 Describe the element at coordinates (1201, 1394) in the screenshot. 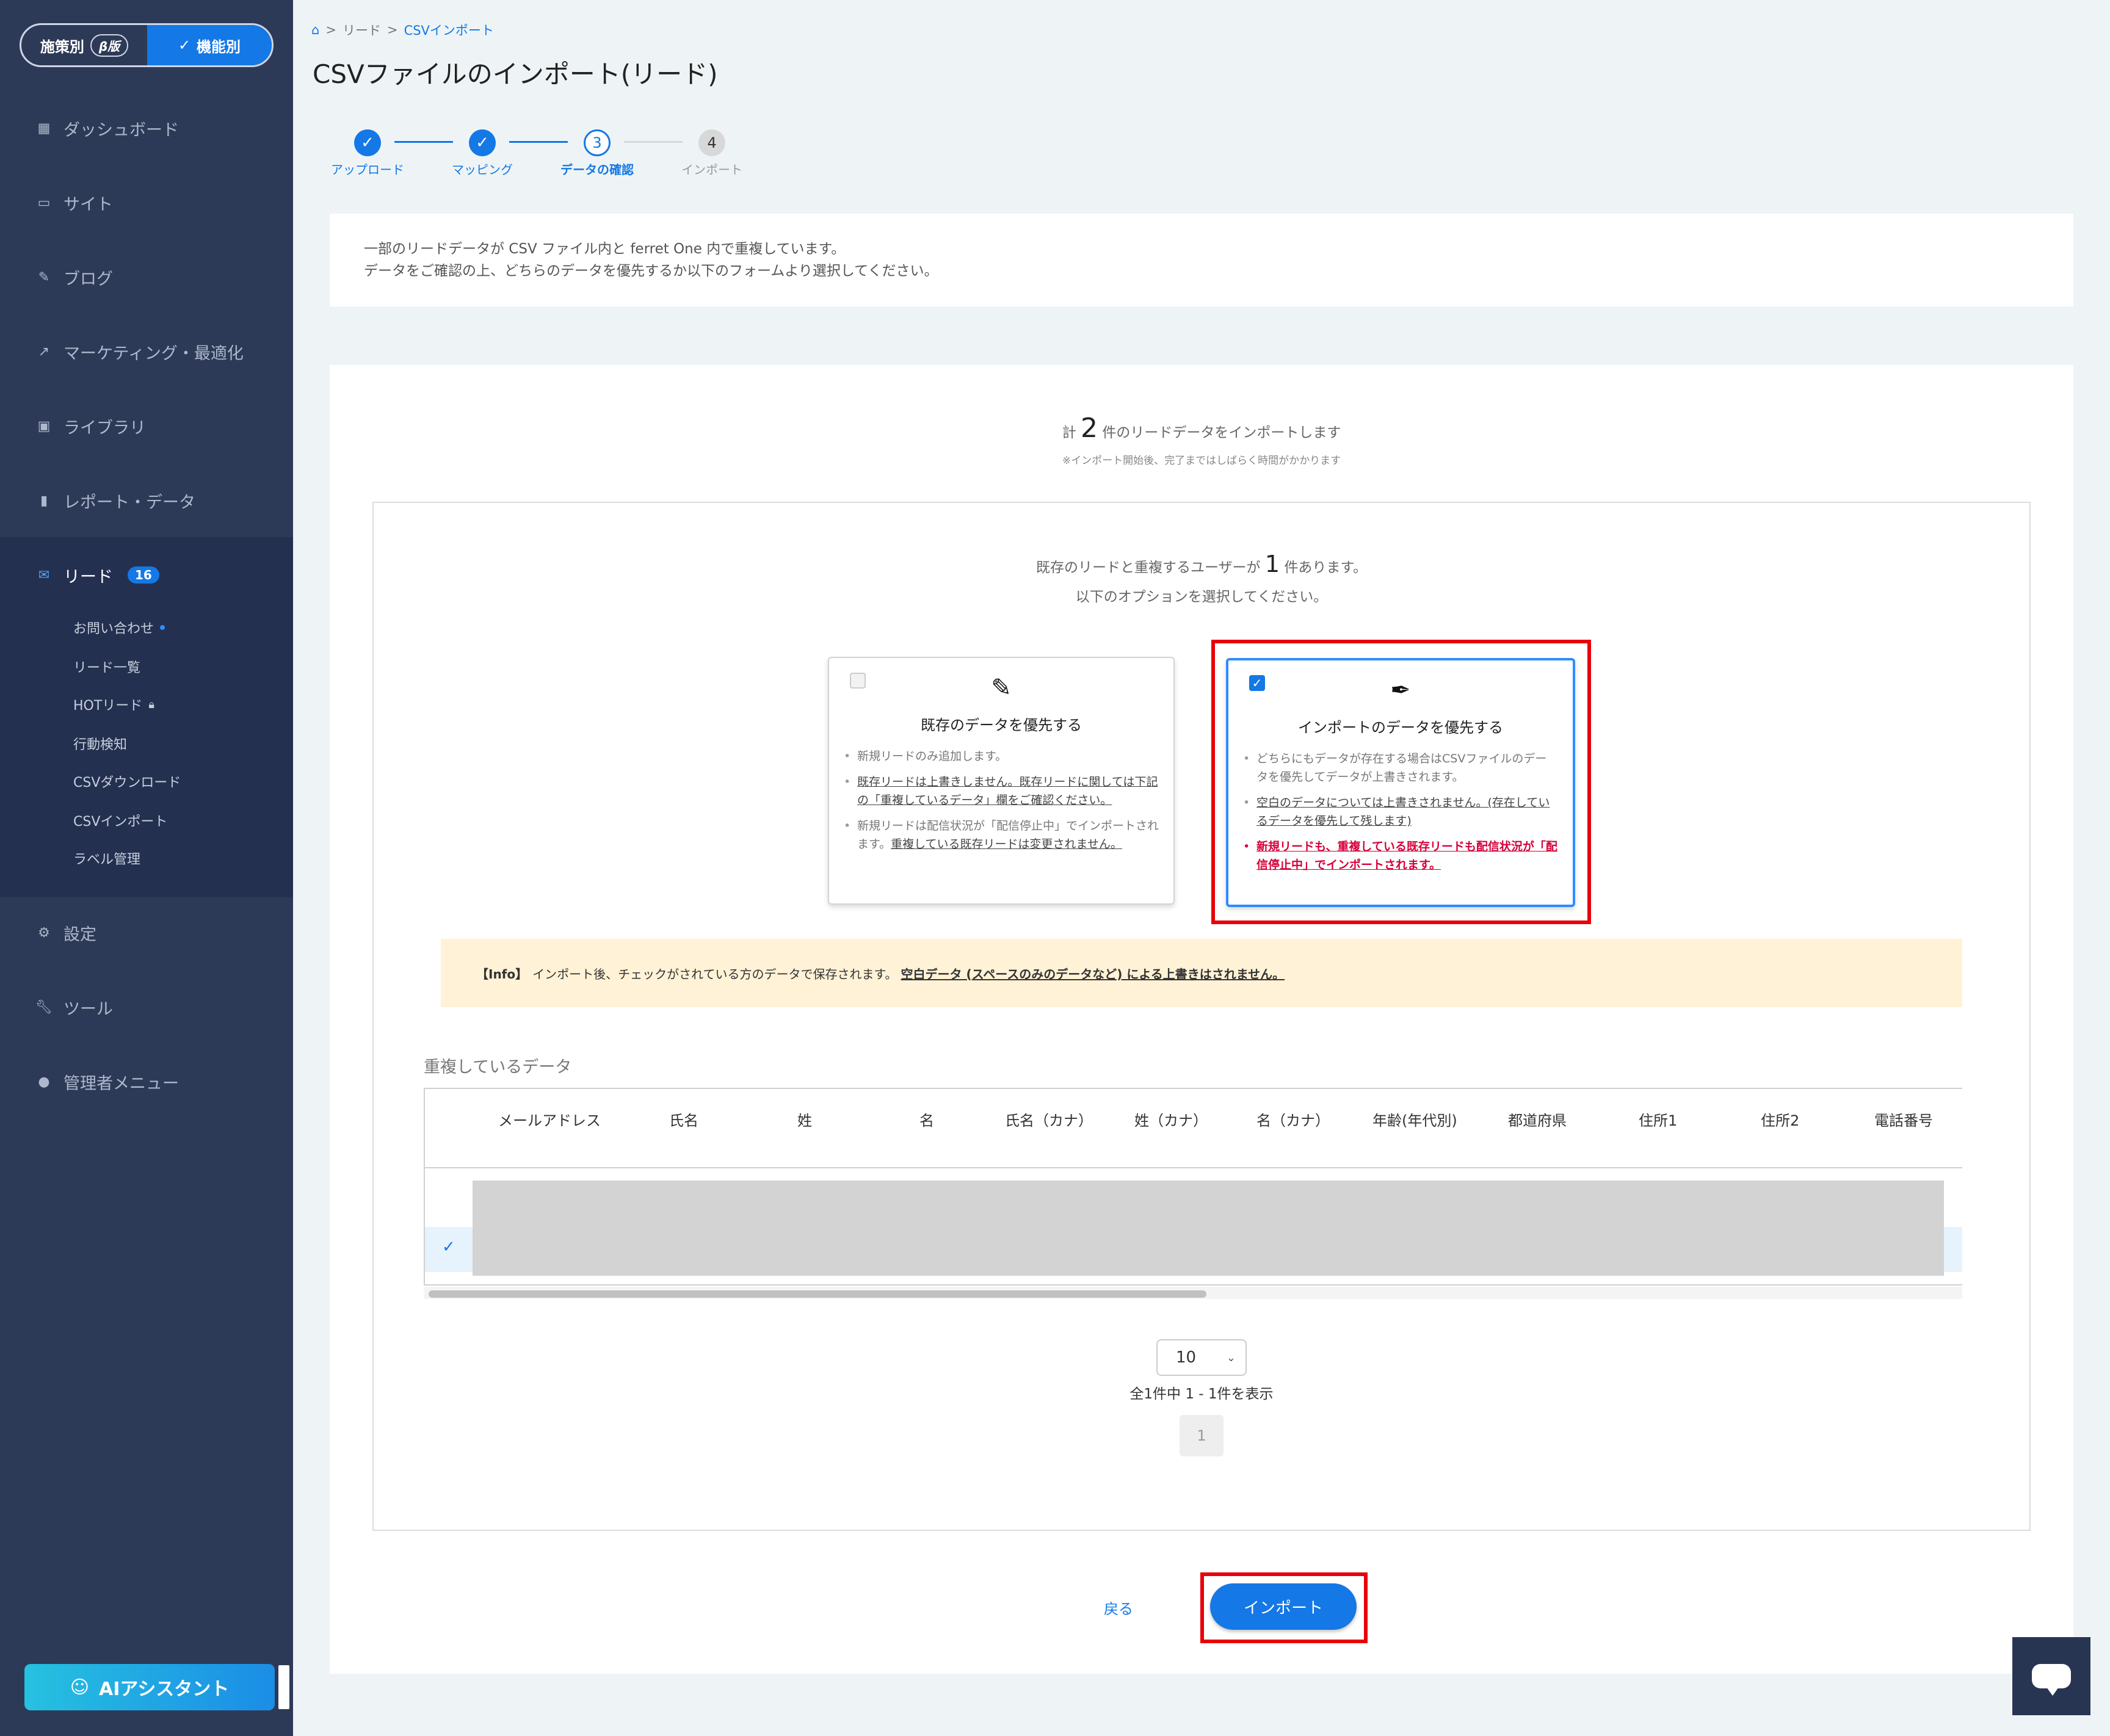

I see `result-count: 全1件中 1 - 1件を表示` at that location.